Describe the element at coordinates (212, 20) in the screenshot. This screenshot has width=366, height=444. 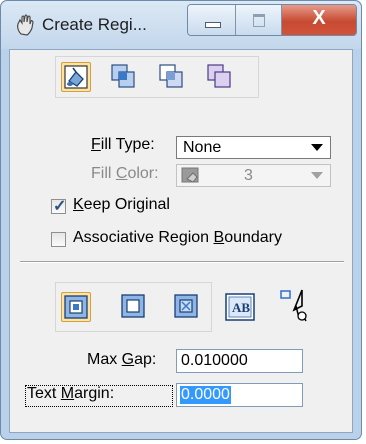
I see `minimize-button` at that location.